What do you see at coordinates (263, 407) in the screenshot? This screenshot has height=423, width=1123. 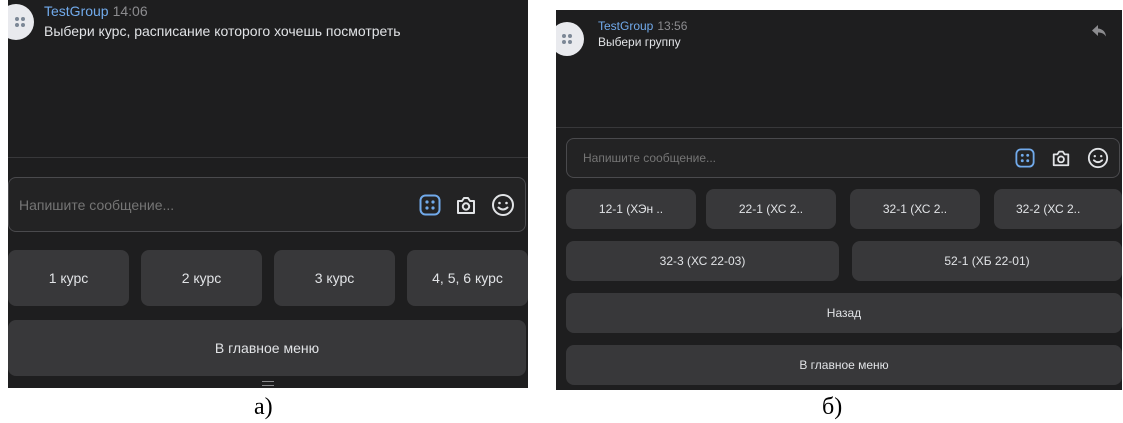 I see `caption-a: а)` at bounding box center [263, 407].